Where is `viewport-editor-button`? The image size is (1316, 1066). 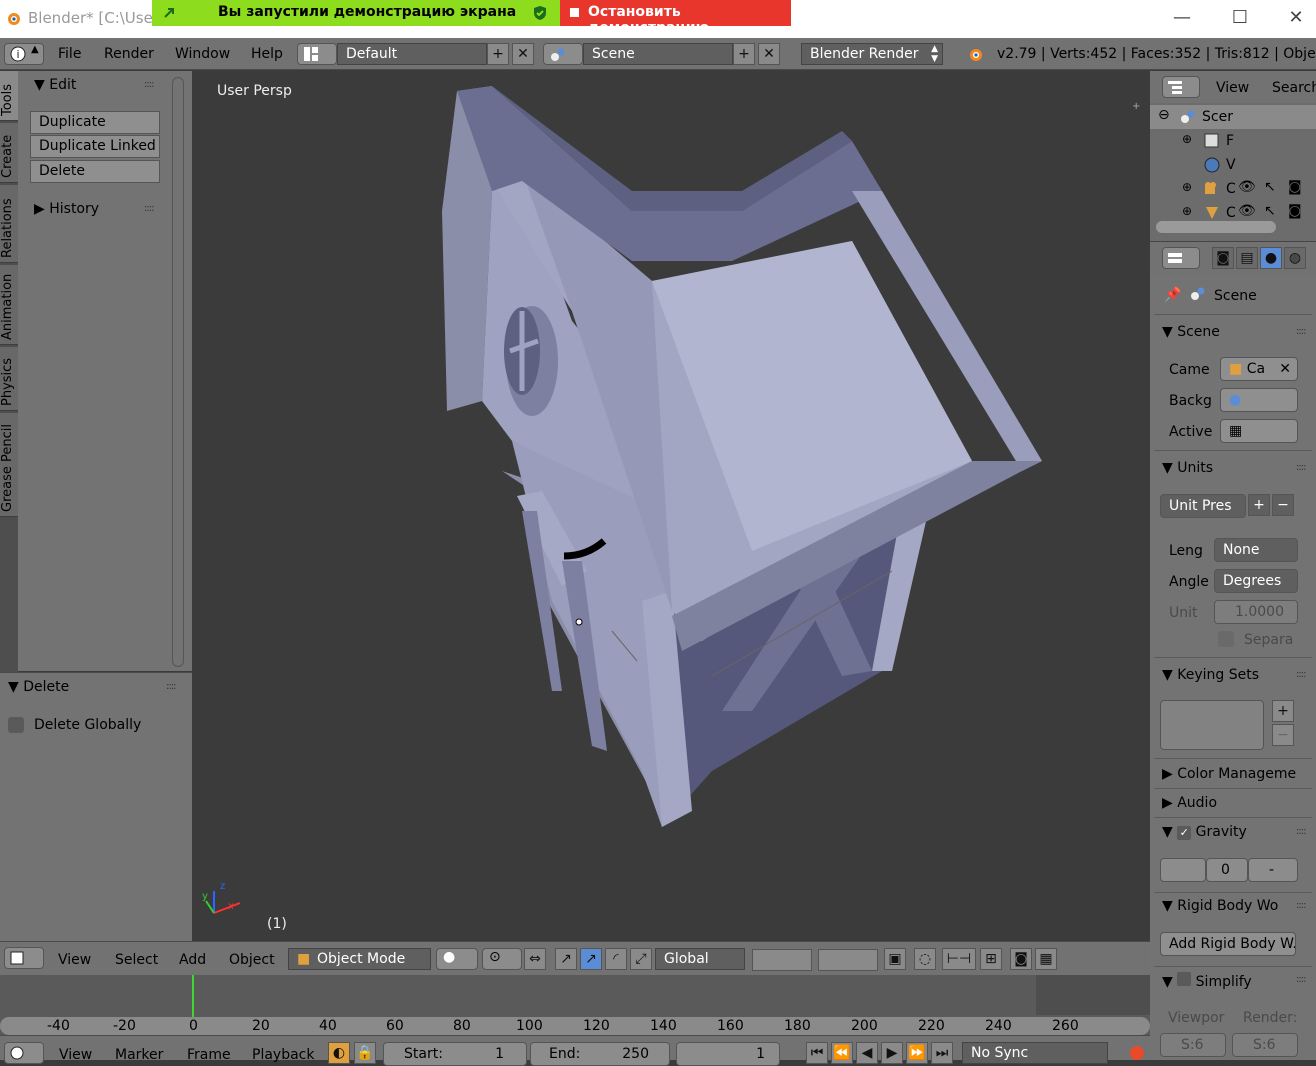
viewport-editor-button is located at coordinates (24, 958).